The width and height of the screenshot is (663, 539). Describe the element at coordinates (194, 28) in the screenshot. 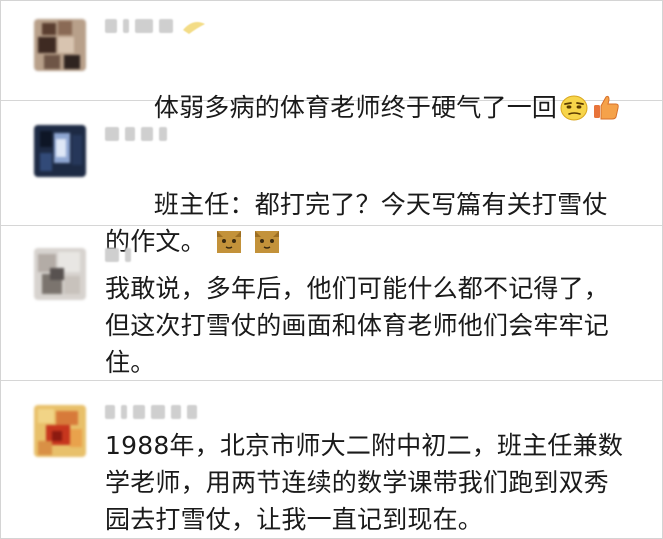

I see `sparkle-icon` at that location.